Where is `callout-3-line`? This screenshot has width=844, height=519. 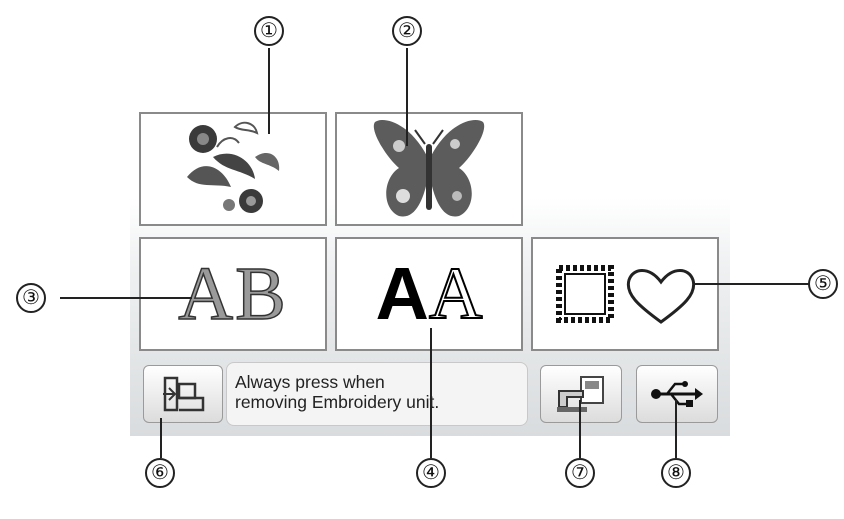
callout-3-line is located at coordinates (126, 298).